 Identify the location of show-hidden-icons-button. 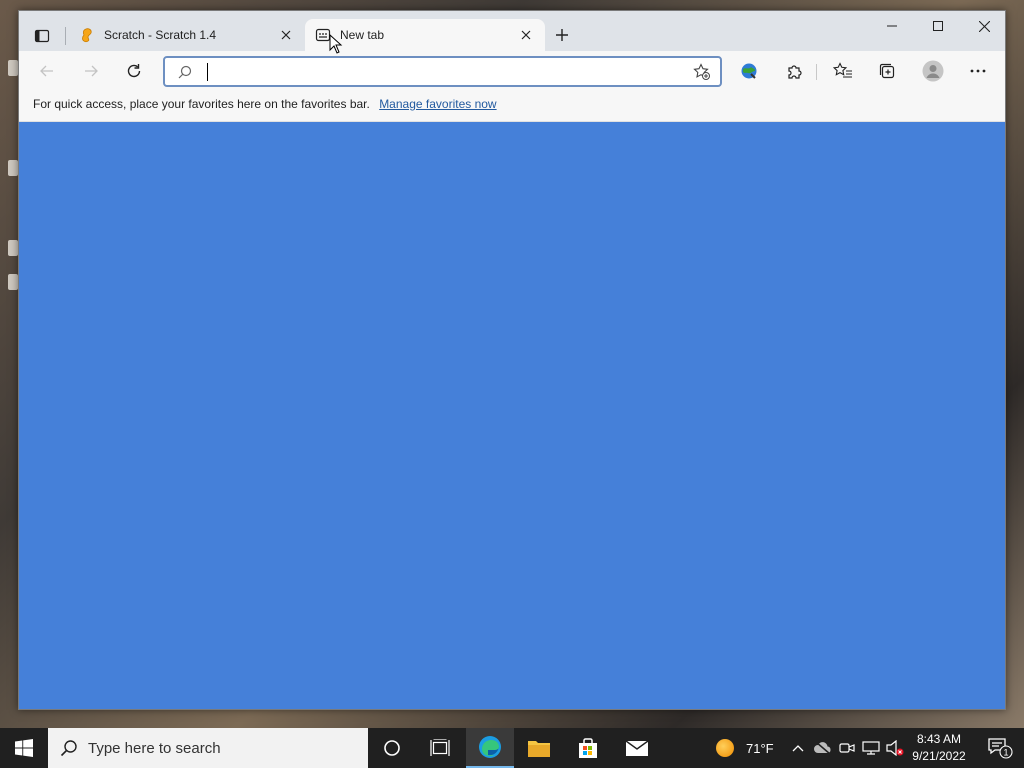
(798, 748).